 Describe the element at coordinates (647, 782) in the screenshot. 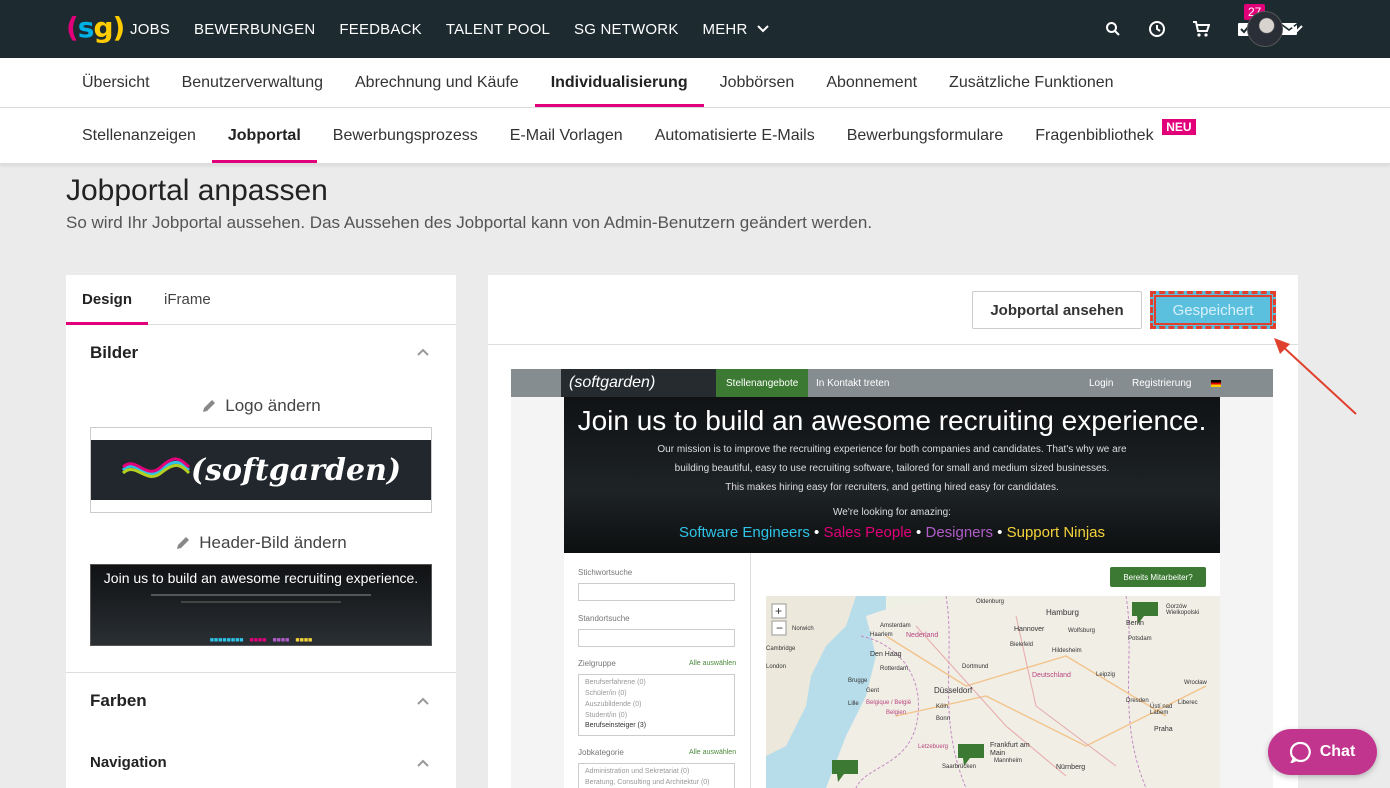

I see `category-item: Beratung, Consulting und Architektur (0)` at that location.